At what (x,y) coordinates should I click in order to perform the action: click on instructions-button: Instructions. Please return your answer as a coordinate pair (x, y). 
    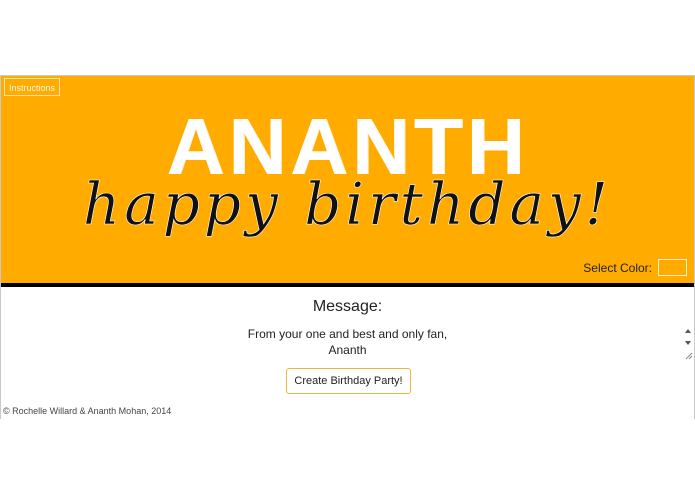
    Looking at the image, I should click on (32, 87).